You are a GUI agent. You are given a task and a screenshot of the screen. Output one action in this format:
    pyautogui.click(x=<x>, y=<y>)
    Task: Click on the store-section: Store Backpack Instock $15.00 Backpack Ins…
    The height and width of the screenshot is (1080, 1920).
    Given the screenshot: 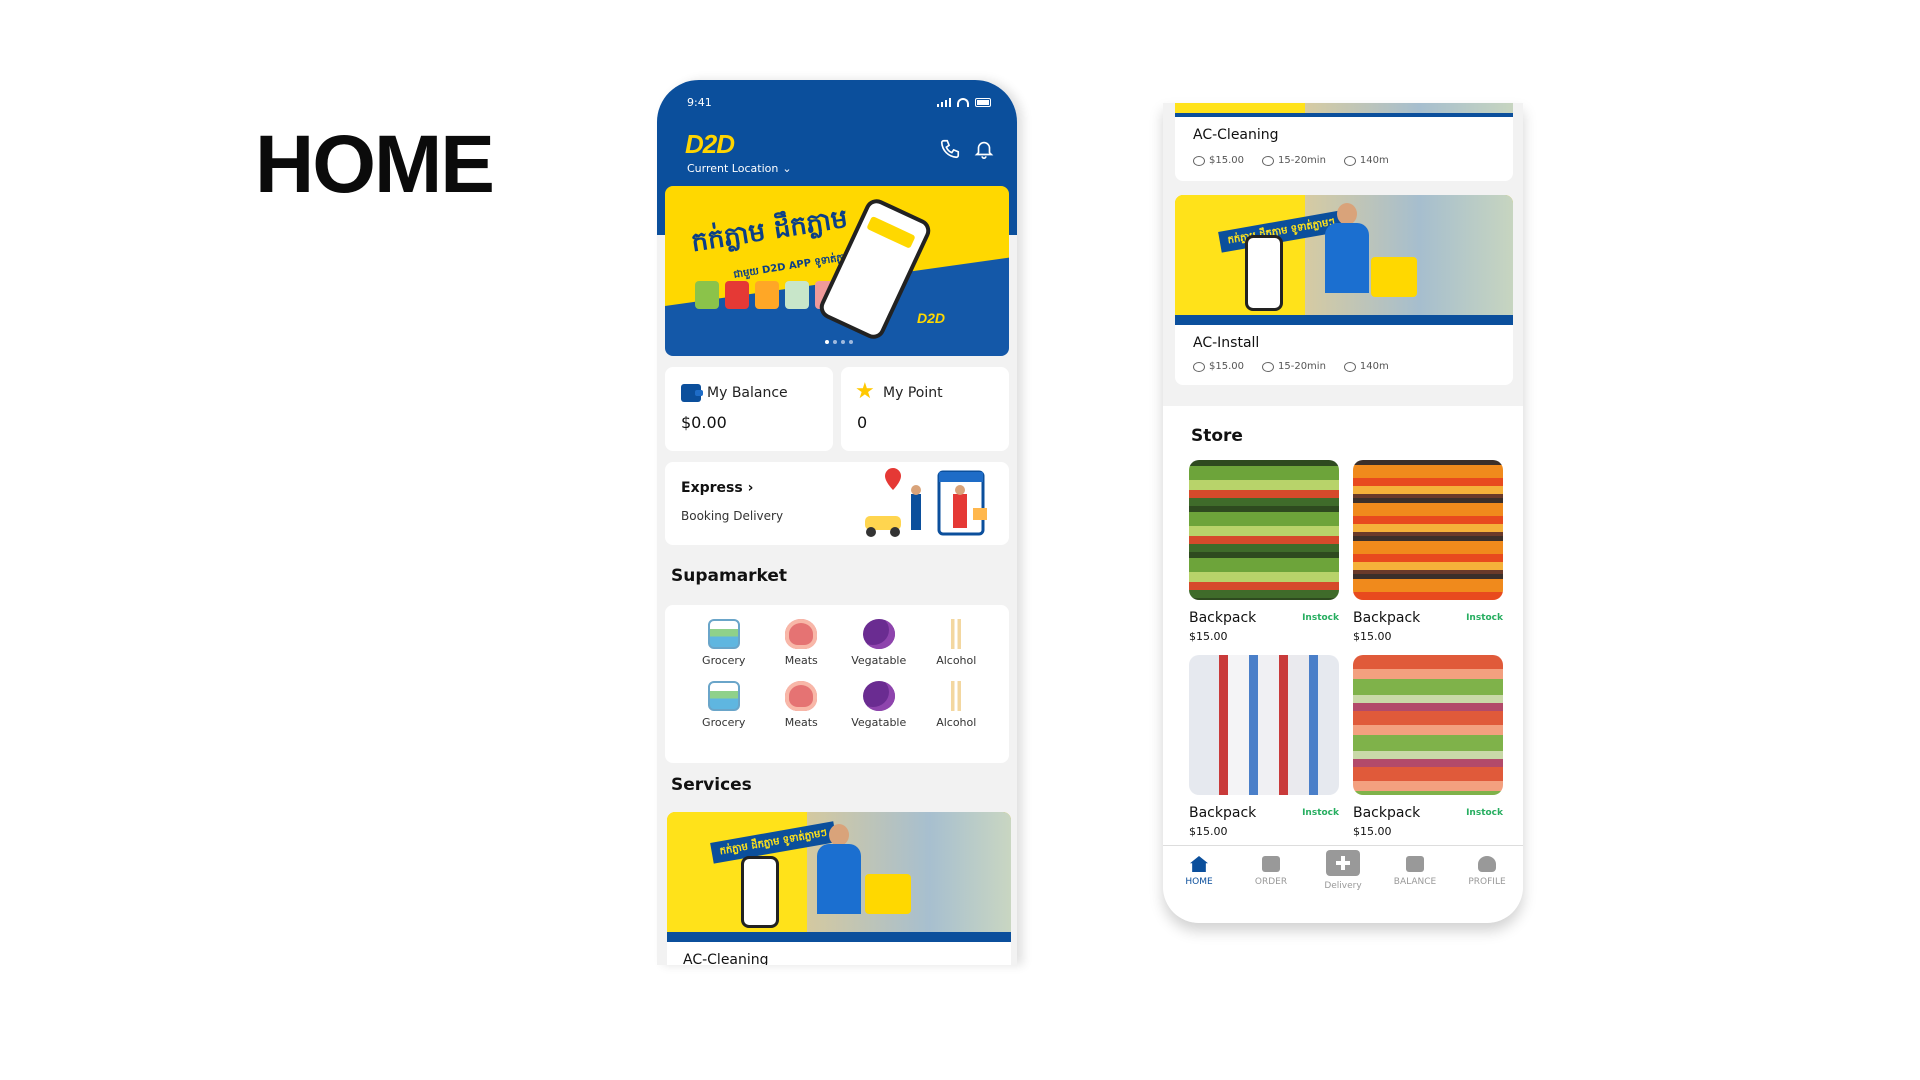 What is the action you would take?
    pyautogui.click(x=1343, y=636)
    